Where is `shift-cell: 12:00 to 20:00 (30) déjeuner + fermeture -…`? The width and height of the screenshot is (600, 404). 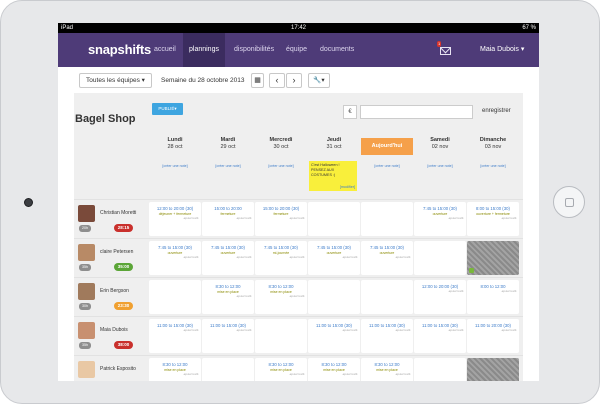 shift-cell: 12:00 to 20:00 (30) déjeuner + fermeture -… is located at coordinates (175, 219).